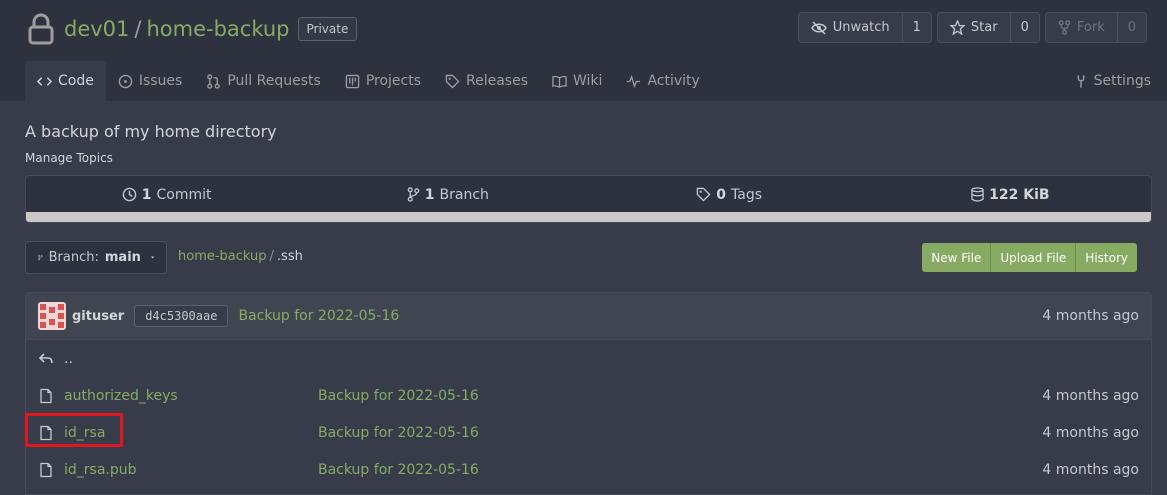  Describe the element at coordinates (52, 316) in the screenshot. I see `avatar` at that location.